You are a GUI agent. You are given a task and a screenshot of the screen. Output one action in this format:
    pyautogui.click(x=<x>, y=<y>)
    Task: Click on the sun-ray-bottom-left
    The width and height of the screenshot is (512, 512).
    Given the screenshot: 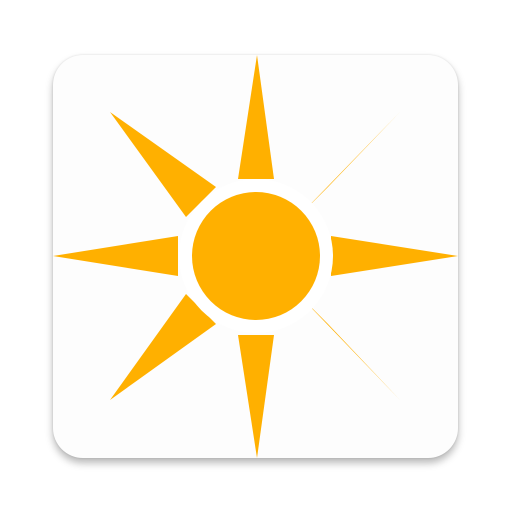 What is the action you would take?
    pyautogui.click(x=163, y=347)
    